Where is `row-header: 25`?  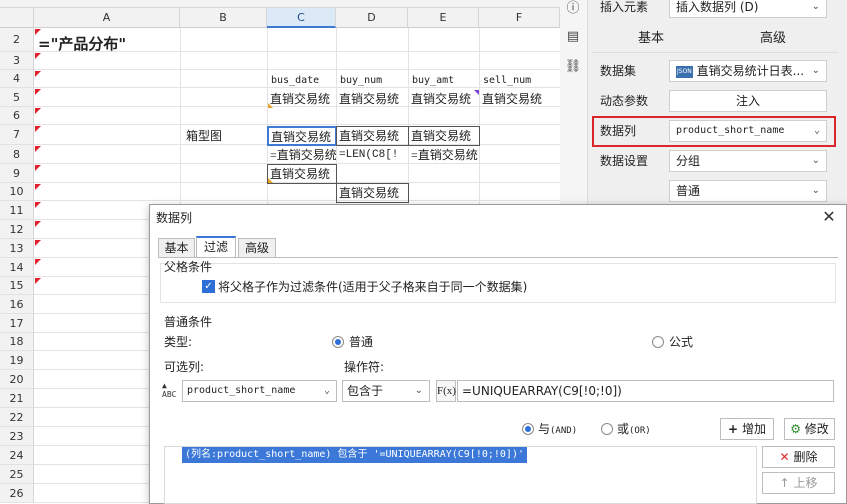
row-header: 25 is located at coordinates (17, 474).